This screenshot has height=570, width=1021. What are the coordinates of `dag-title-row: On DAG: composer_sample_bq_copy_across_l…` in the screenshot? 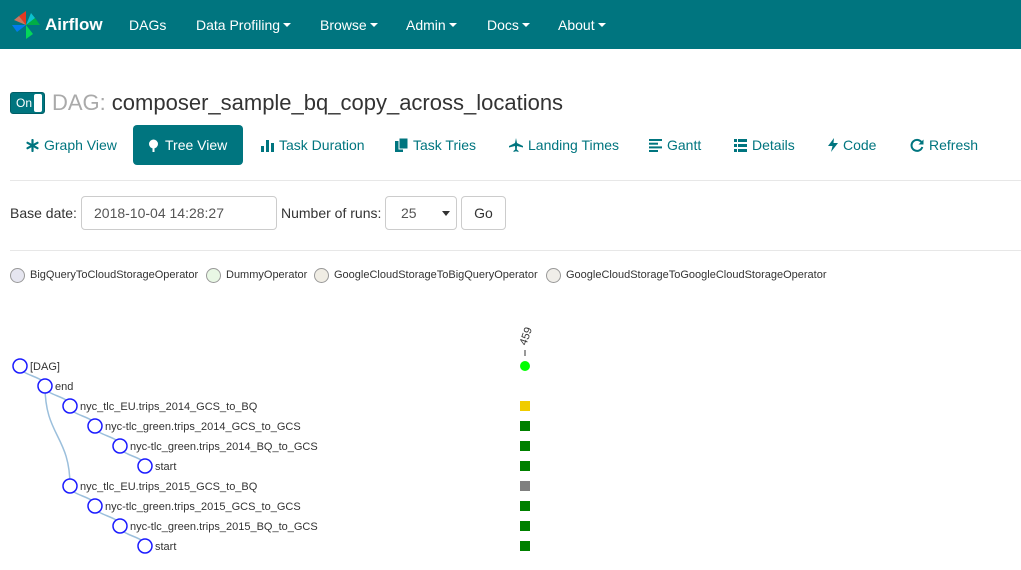 It's located at (286, 103).